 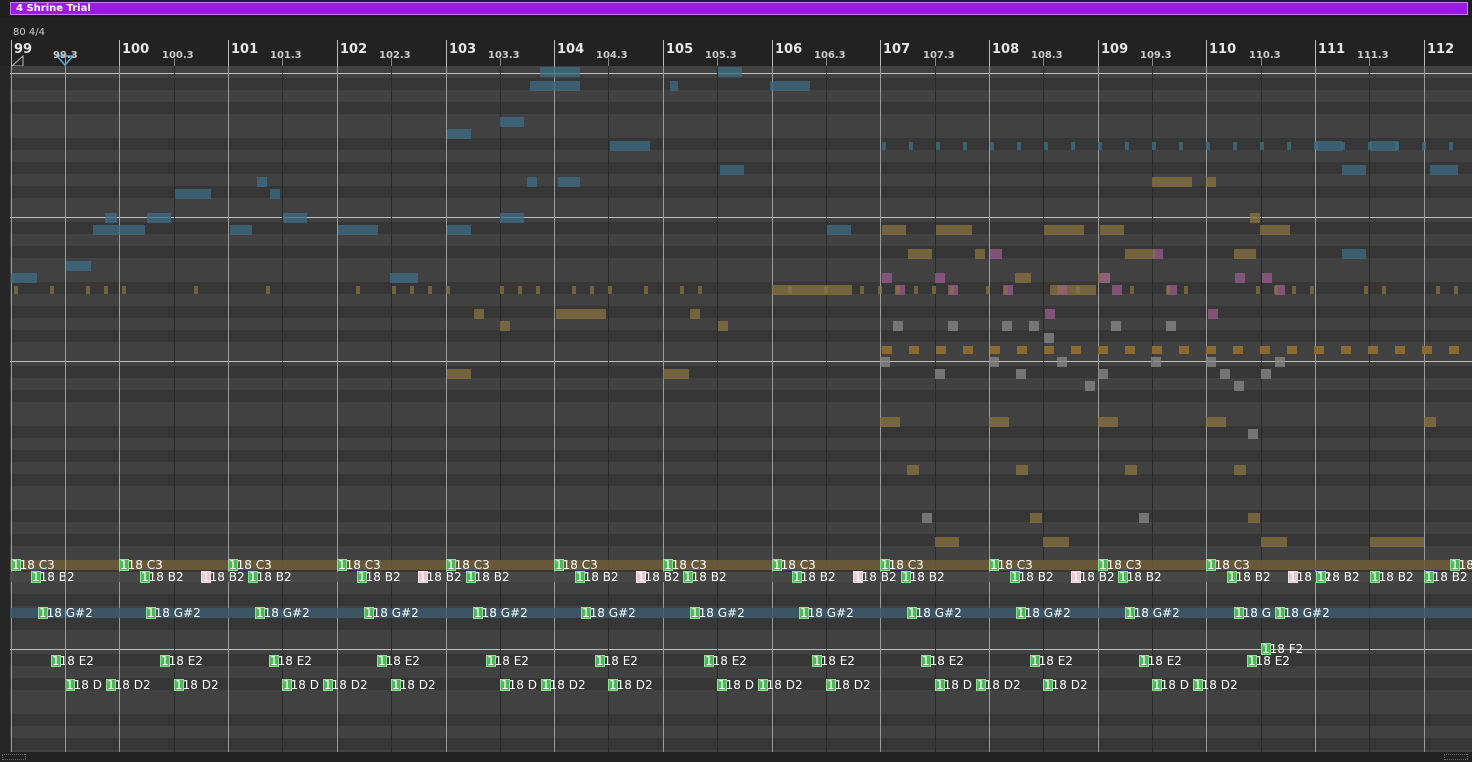 I want to click on beat-number-106.3: 106.3, so click(x=830, y=55).